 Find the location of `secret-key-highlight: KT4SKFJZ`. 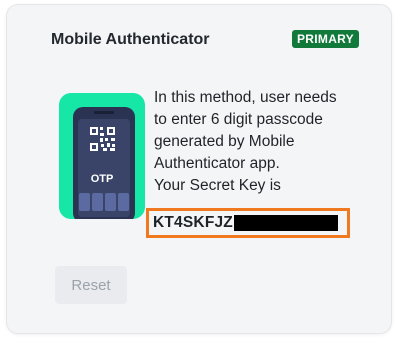

secret-key-highlight: KT4SKFJZ is located at coordinates (248, 223).